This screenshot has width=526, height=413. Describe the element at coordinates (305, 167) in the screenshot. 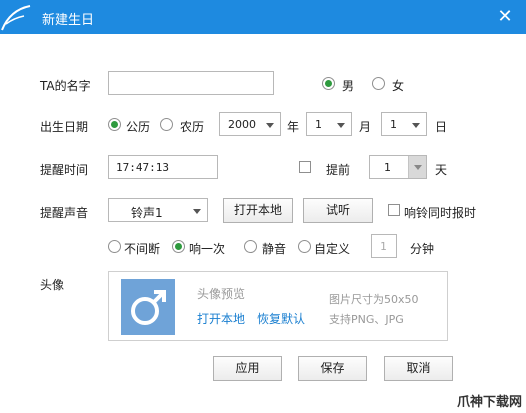

I see `advance-checkbox` at that location.